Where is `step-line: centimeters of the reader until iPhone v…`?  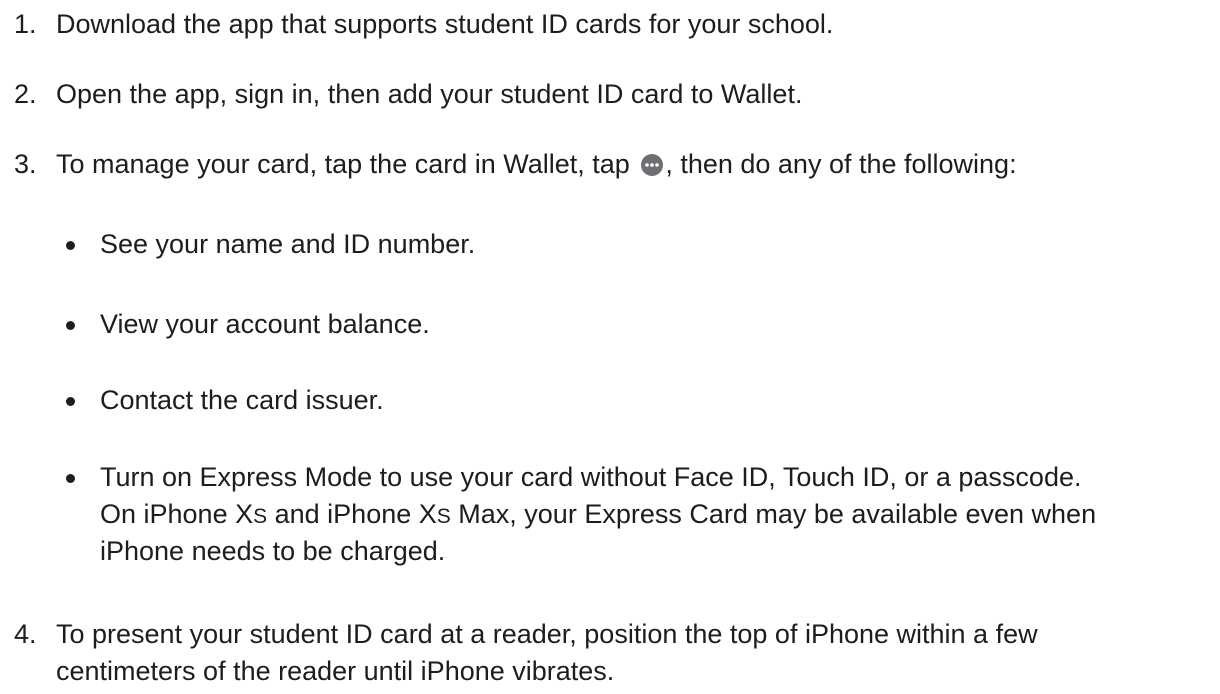
step-line: centimeters of the reader until iPhone v… is located at coordinates (335, 671).